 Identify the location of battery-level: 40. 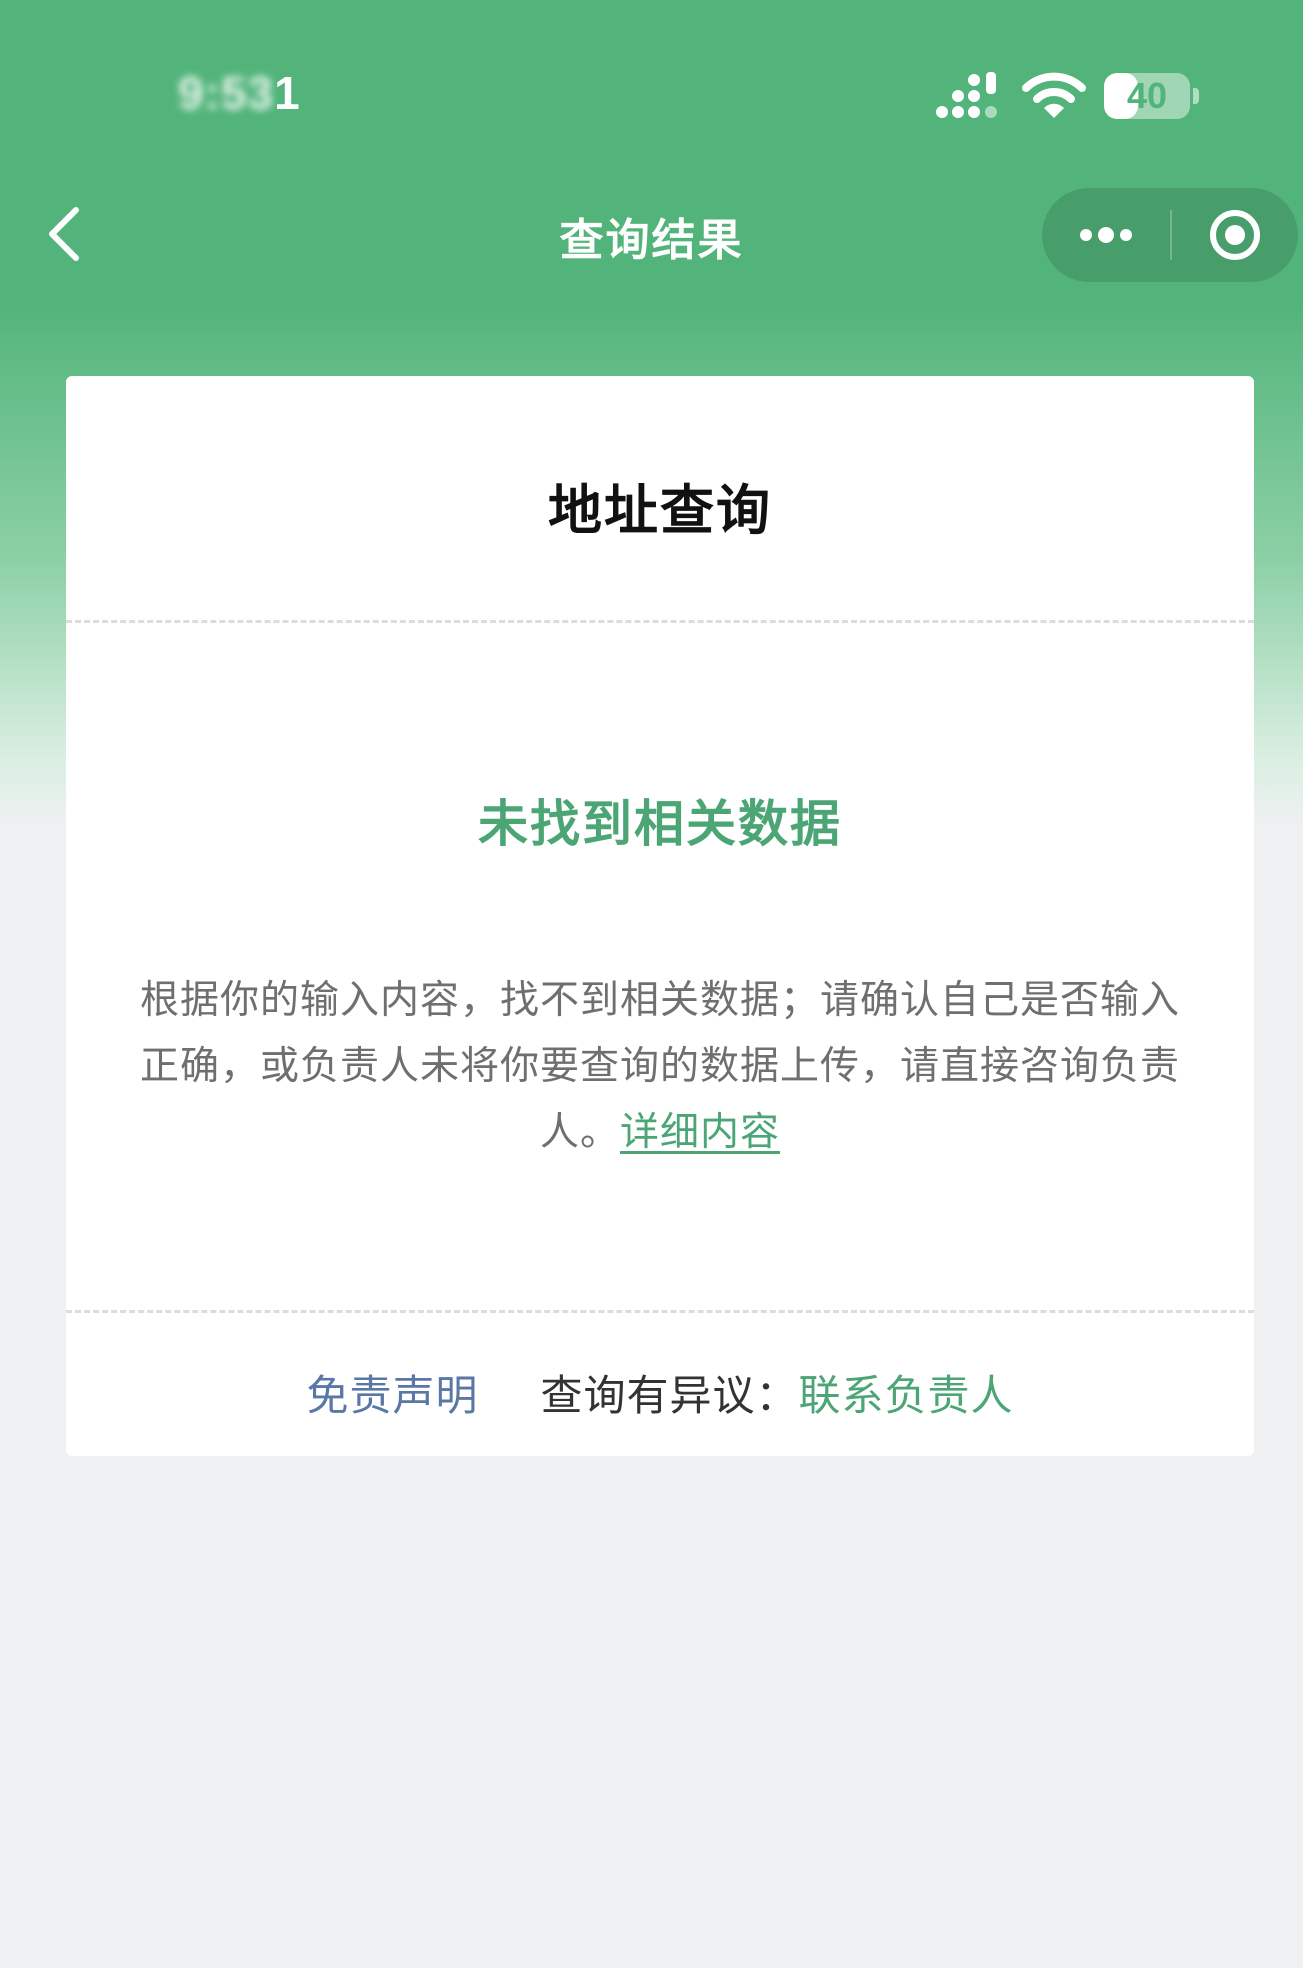
(1147, 95).